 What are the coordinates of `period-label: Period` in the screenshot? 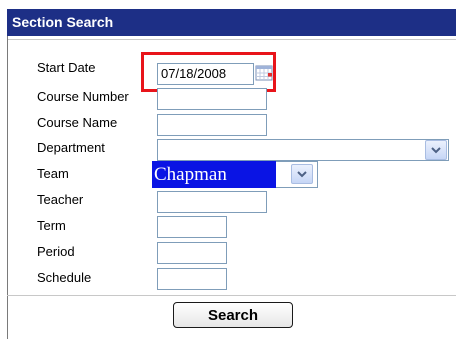 It's located at (56, 251).